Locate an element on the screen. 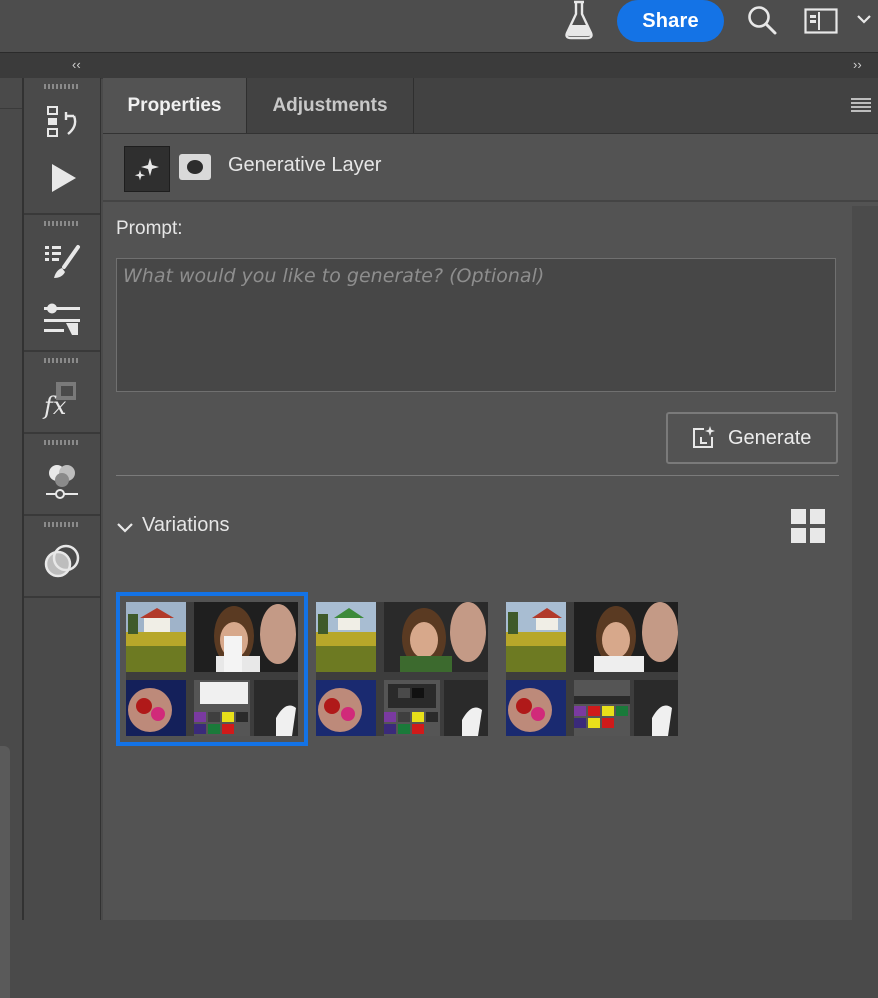 The height and width of the screenshot is (998, 878). layer-info-row: Generative Layer is located at coordinates (490, 168).